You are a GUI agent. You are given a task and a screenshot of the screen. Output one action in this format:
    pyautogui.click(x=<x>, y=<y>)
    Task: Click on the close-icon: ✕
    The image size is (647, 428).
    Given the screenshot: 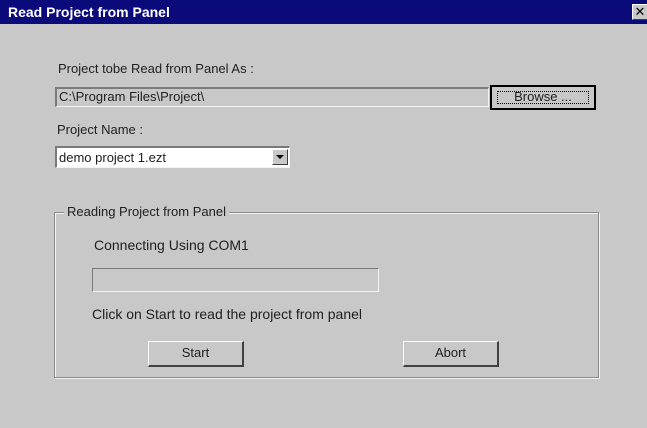 What is the action you would take?
    pyautogui.click(x=640, y=11)
    